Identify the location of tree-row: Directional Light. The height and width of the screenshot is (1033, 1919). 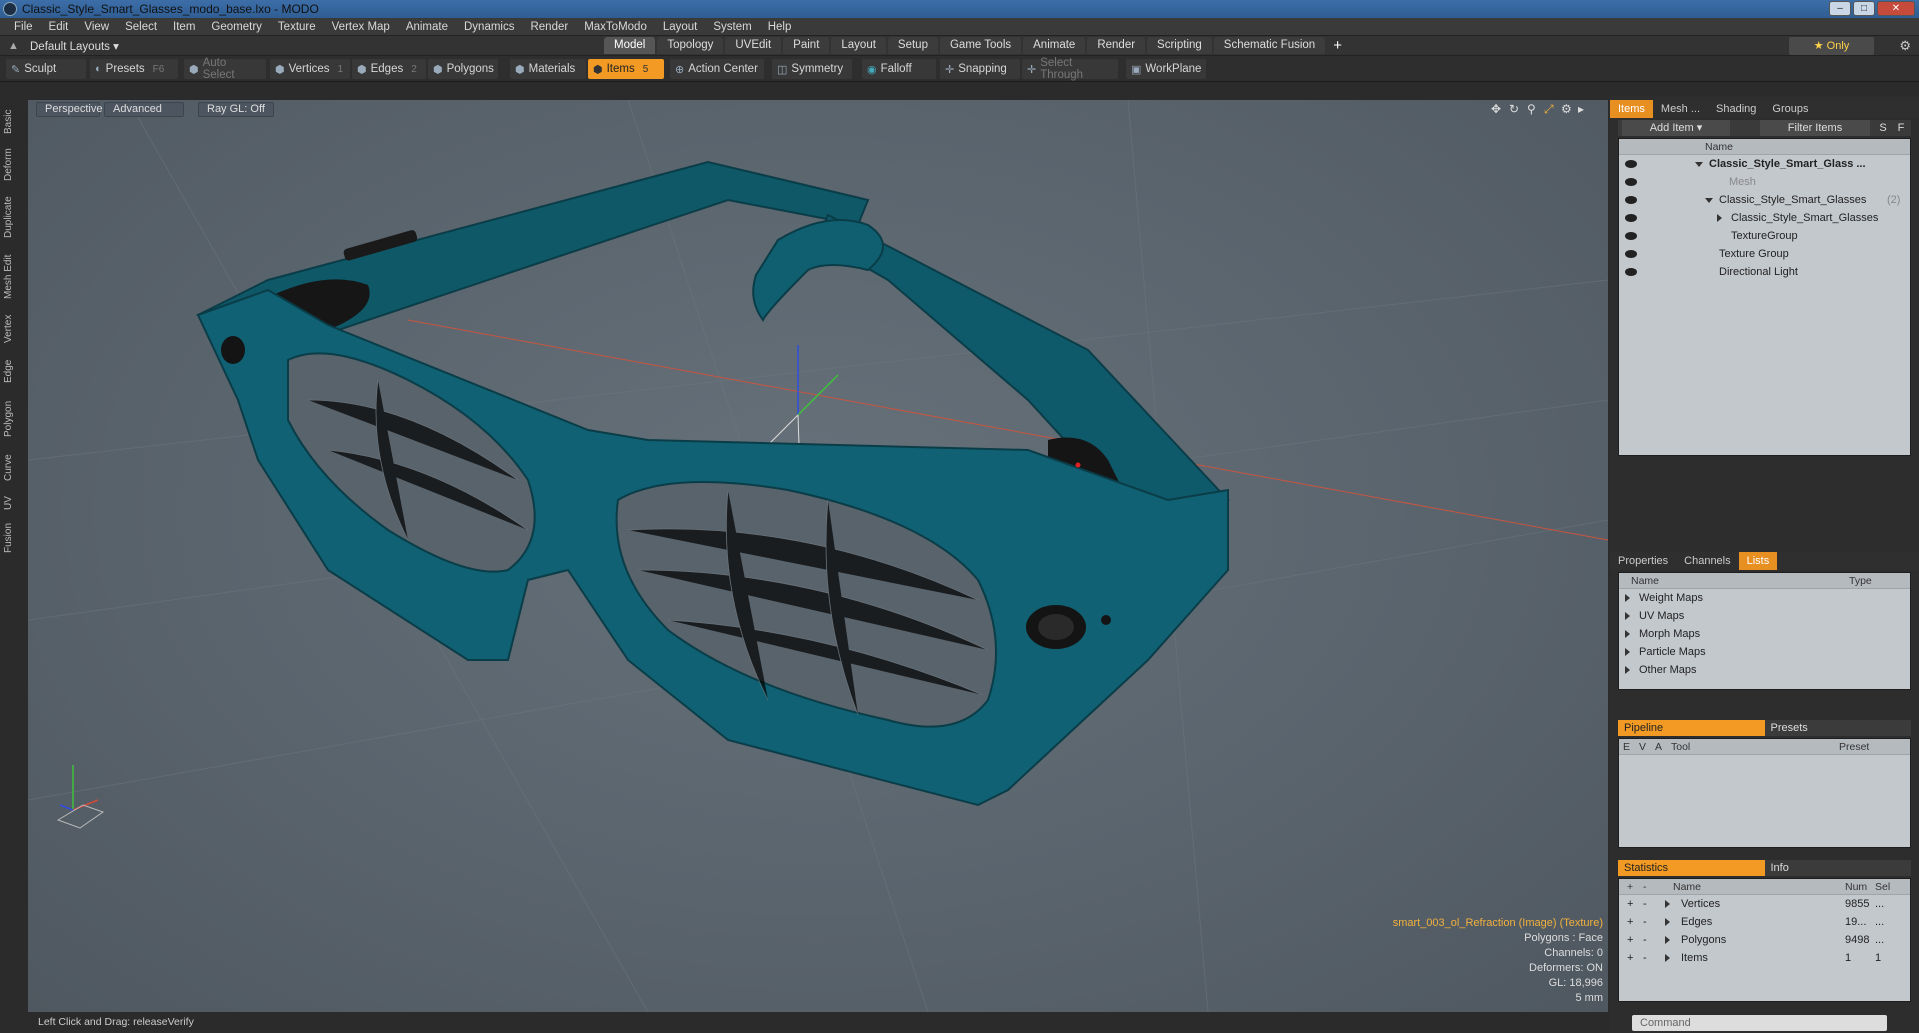
(1764, 272).